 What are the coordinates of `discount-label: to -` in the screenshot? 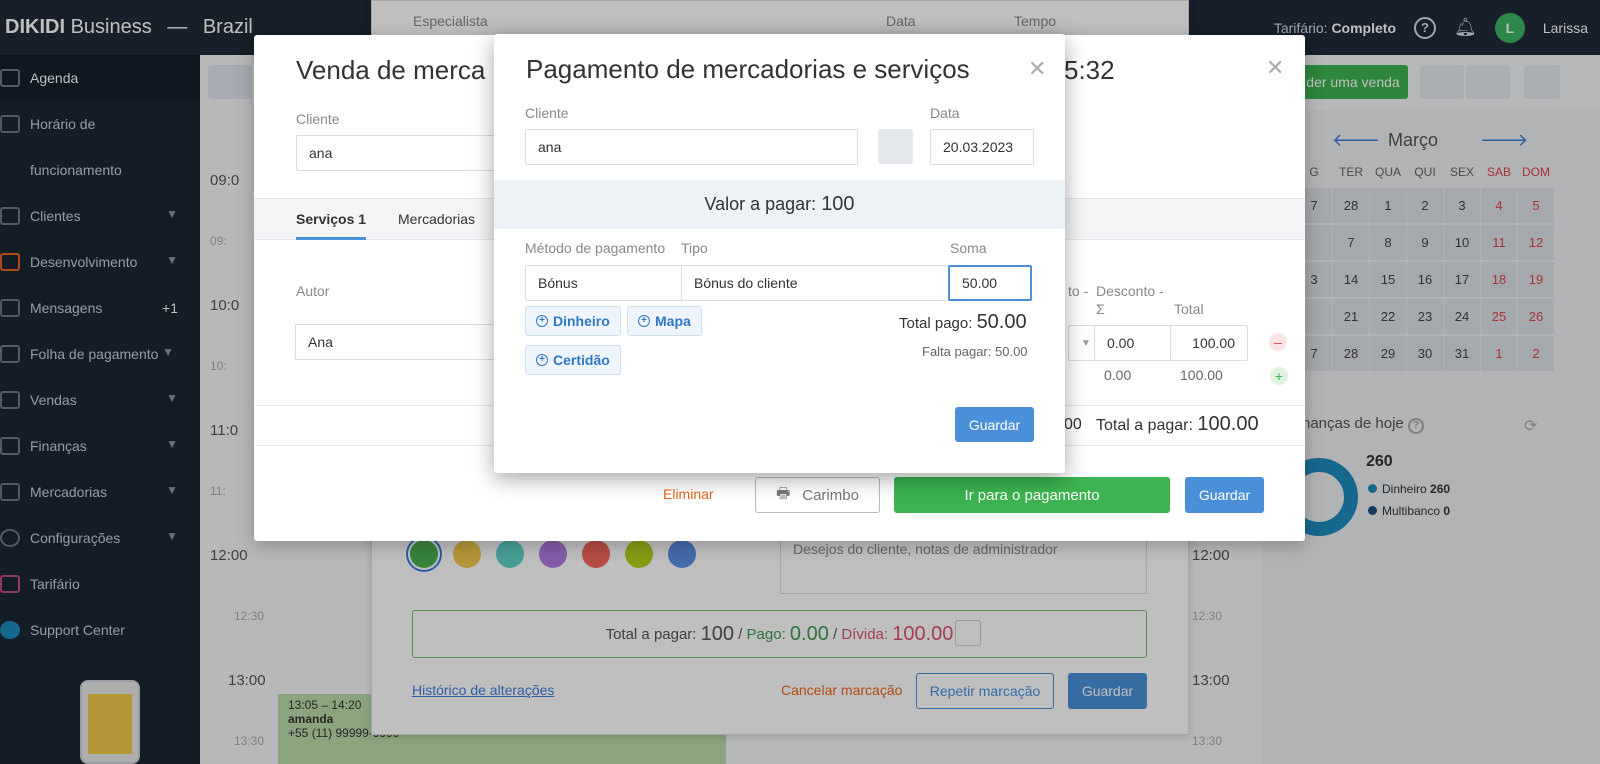 It's located at (1078, 291).